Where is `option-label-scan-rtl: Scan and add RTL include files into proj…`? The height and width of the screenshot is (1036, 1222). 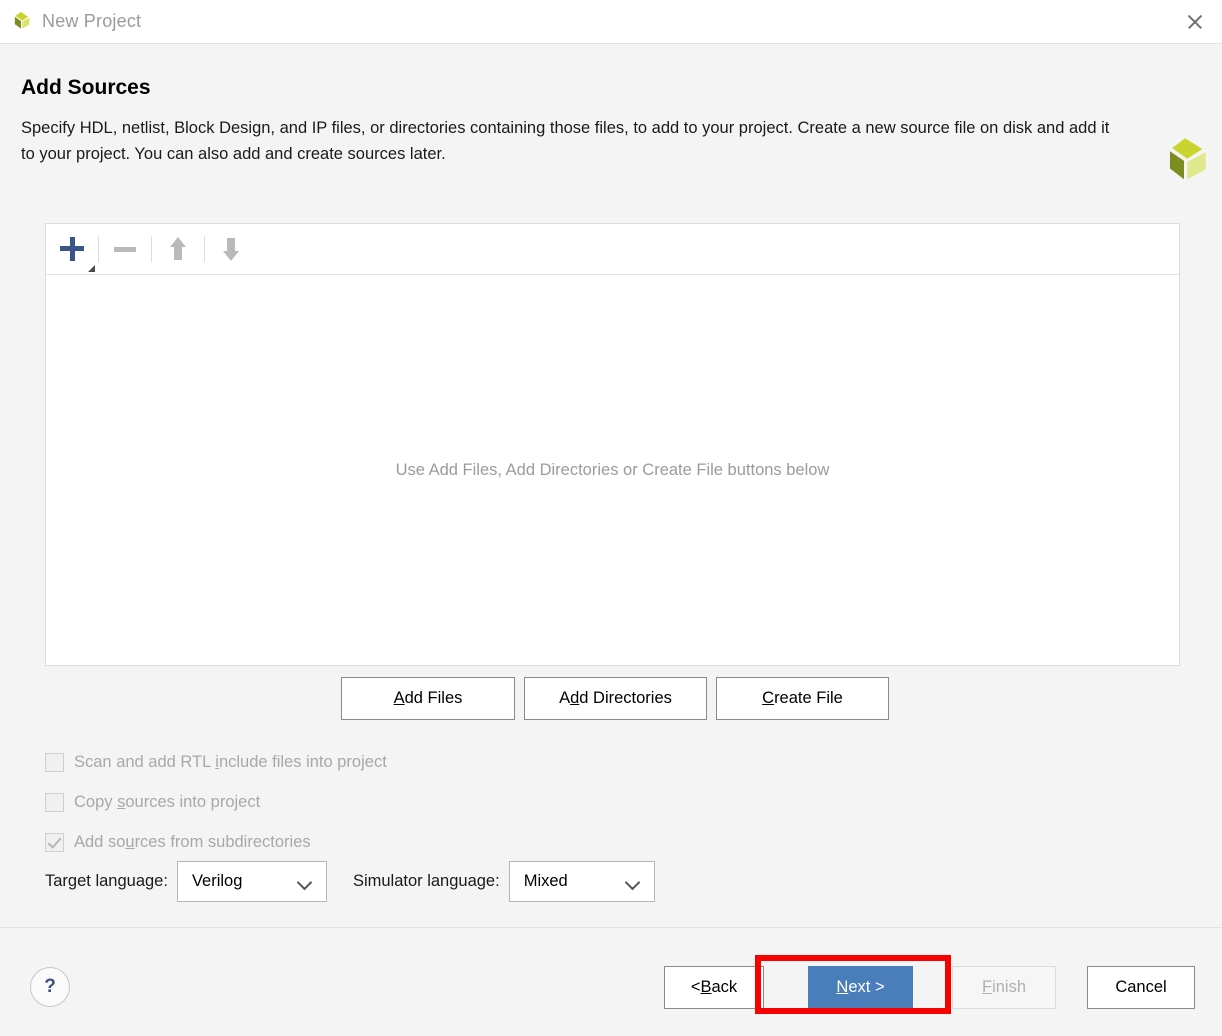
option-label-scan-rtl: Scan and add RTL include files into proj… is located at coordinates (230, 762).